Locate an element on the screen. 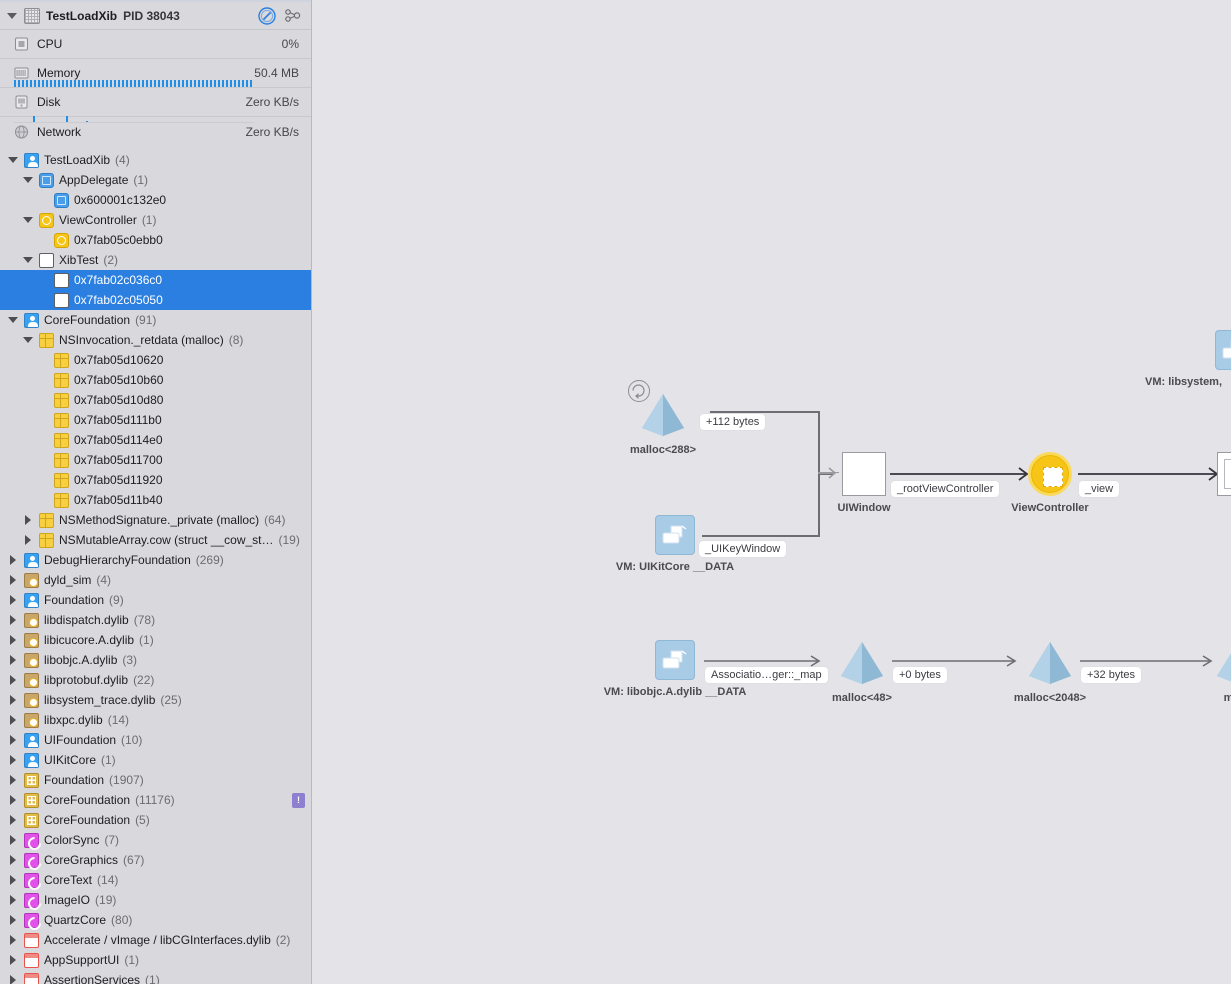 This screenshot has height=984, width=1231. gauge-row-memory: Memory 50.4 MB is located at coordinates (155, 73).